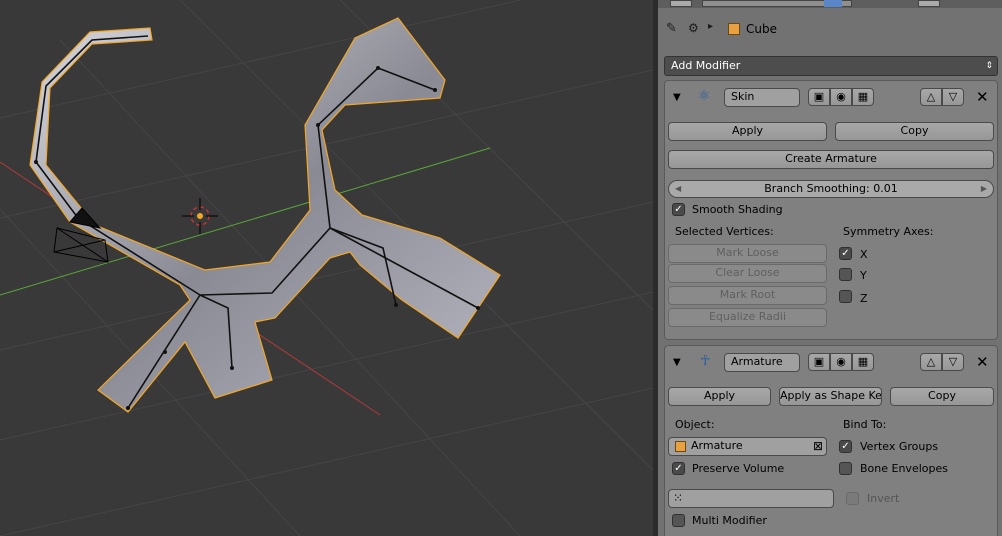 This screenshot has width=1002, height=536. What do you see at coordinates (747, 253) in the screenshot?
I see `mark-loose-button: Mark Loose` at bounding box center [747, 253].